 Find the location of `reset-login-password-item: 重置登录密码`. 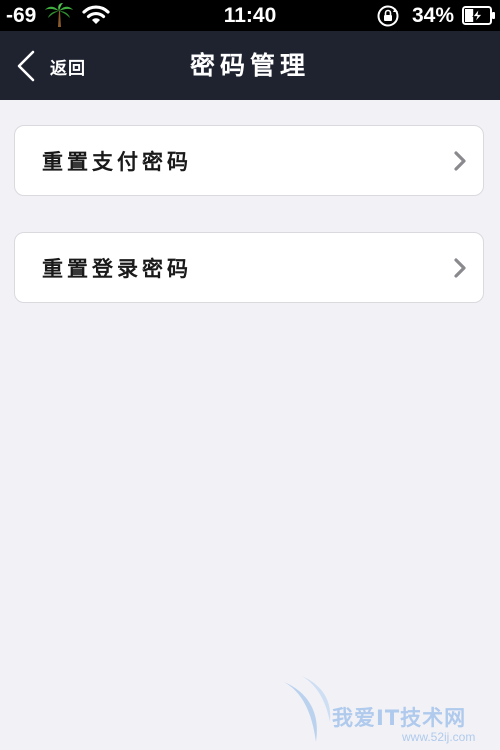

reset-login-password-item: 重置登录密码 is located at coordinates (249, 267).